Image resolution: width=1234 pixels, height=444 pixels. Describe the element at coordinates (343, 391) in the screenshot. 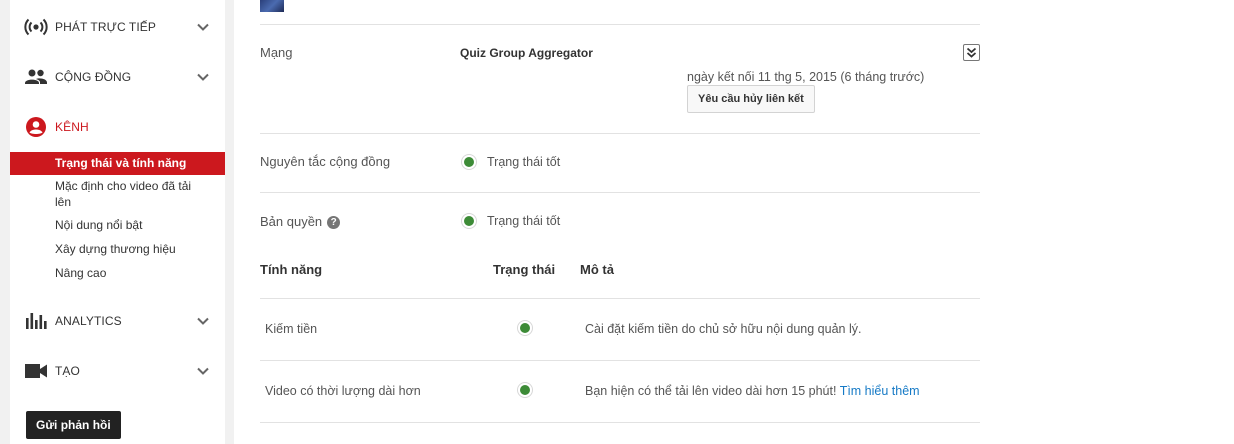

I see `feature-name: Video có thời lượng dài hơn` at that location.